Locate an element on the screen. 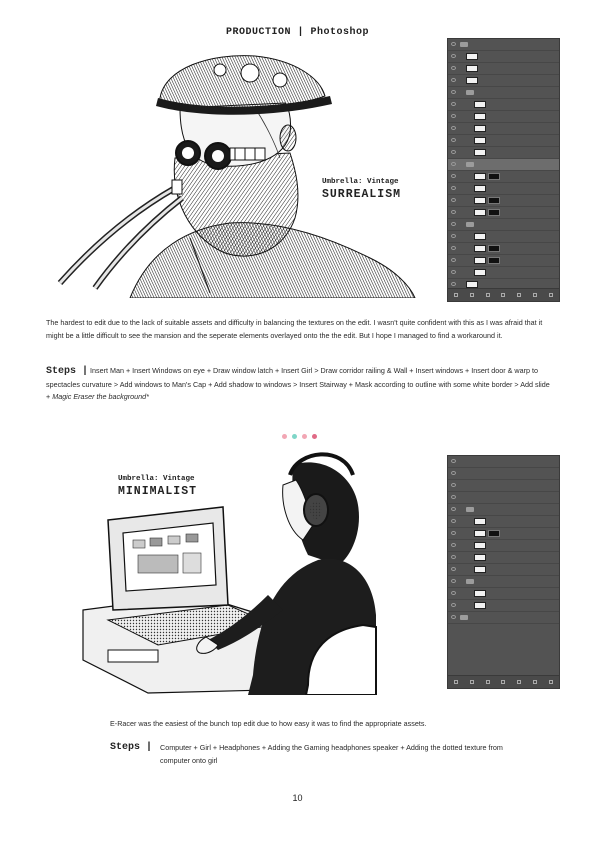 Image resolution: width=595 pixels, height=842 pixels. section-divider-dots is located at coordinates (302, 435).